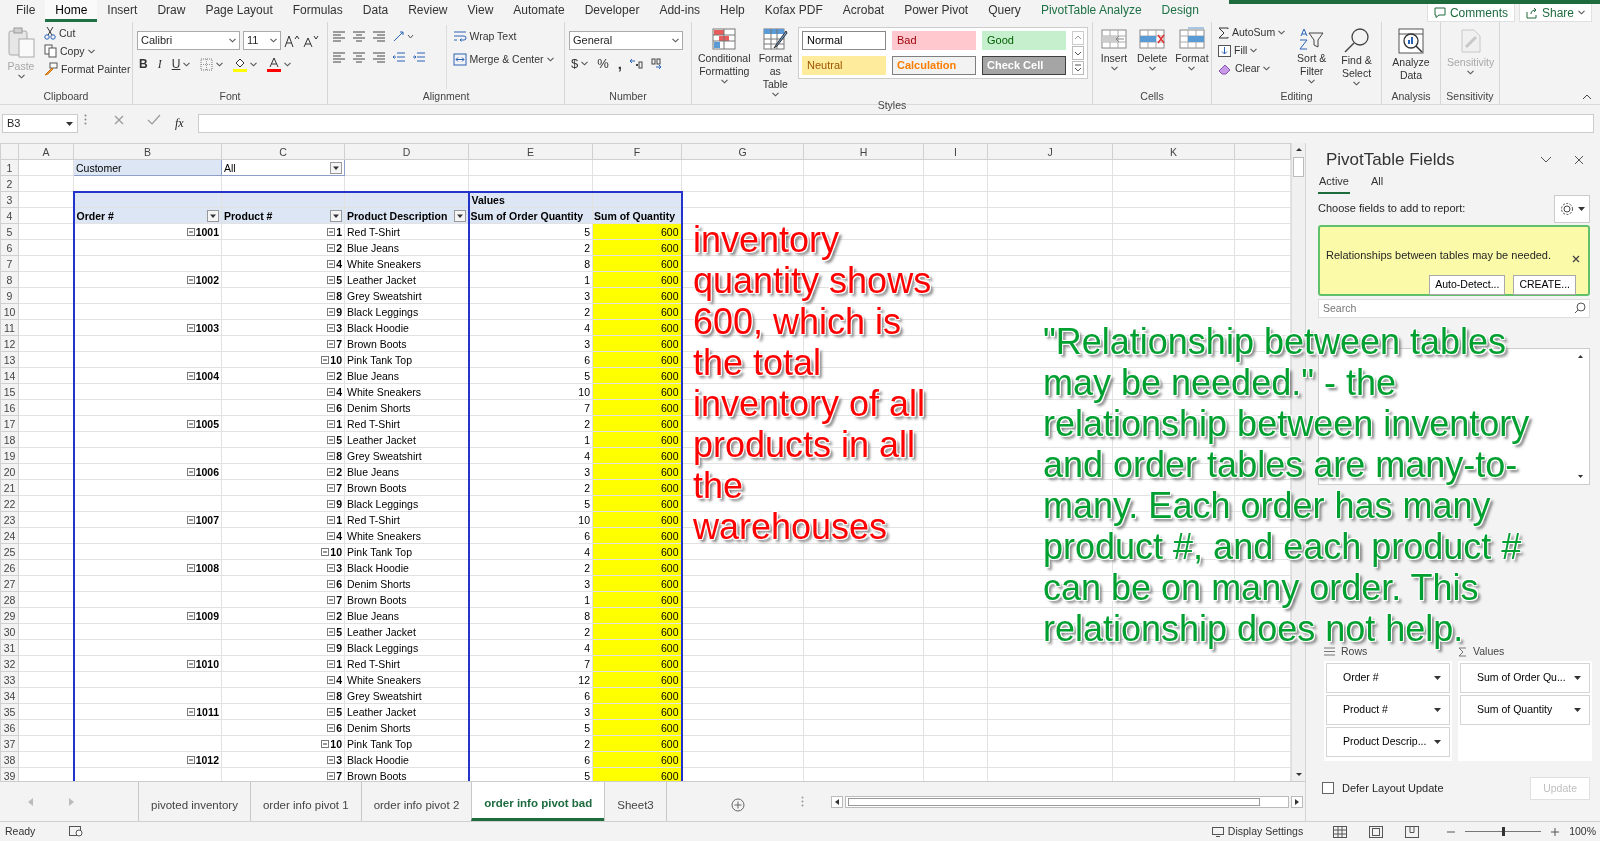 The image size is (1600, 841). I want to click on formula-input, so click(895, 123).